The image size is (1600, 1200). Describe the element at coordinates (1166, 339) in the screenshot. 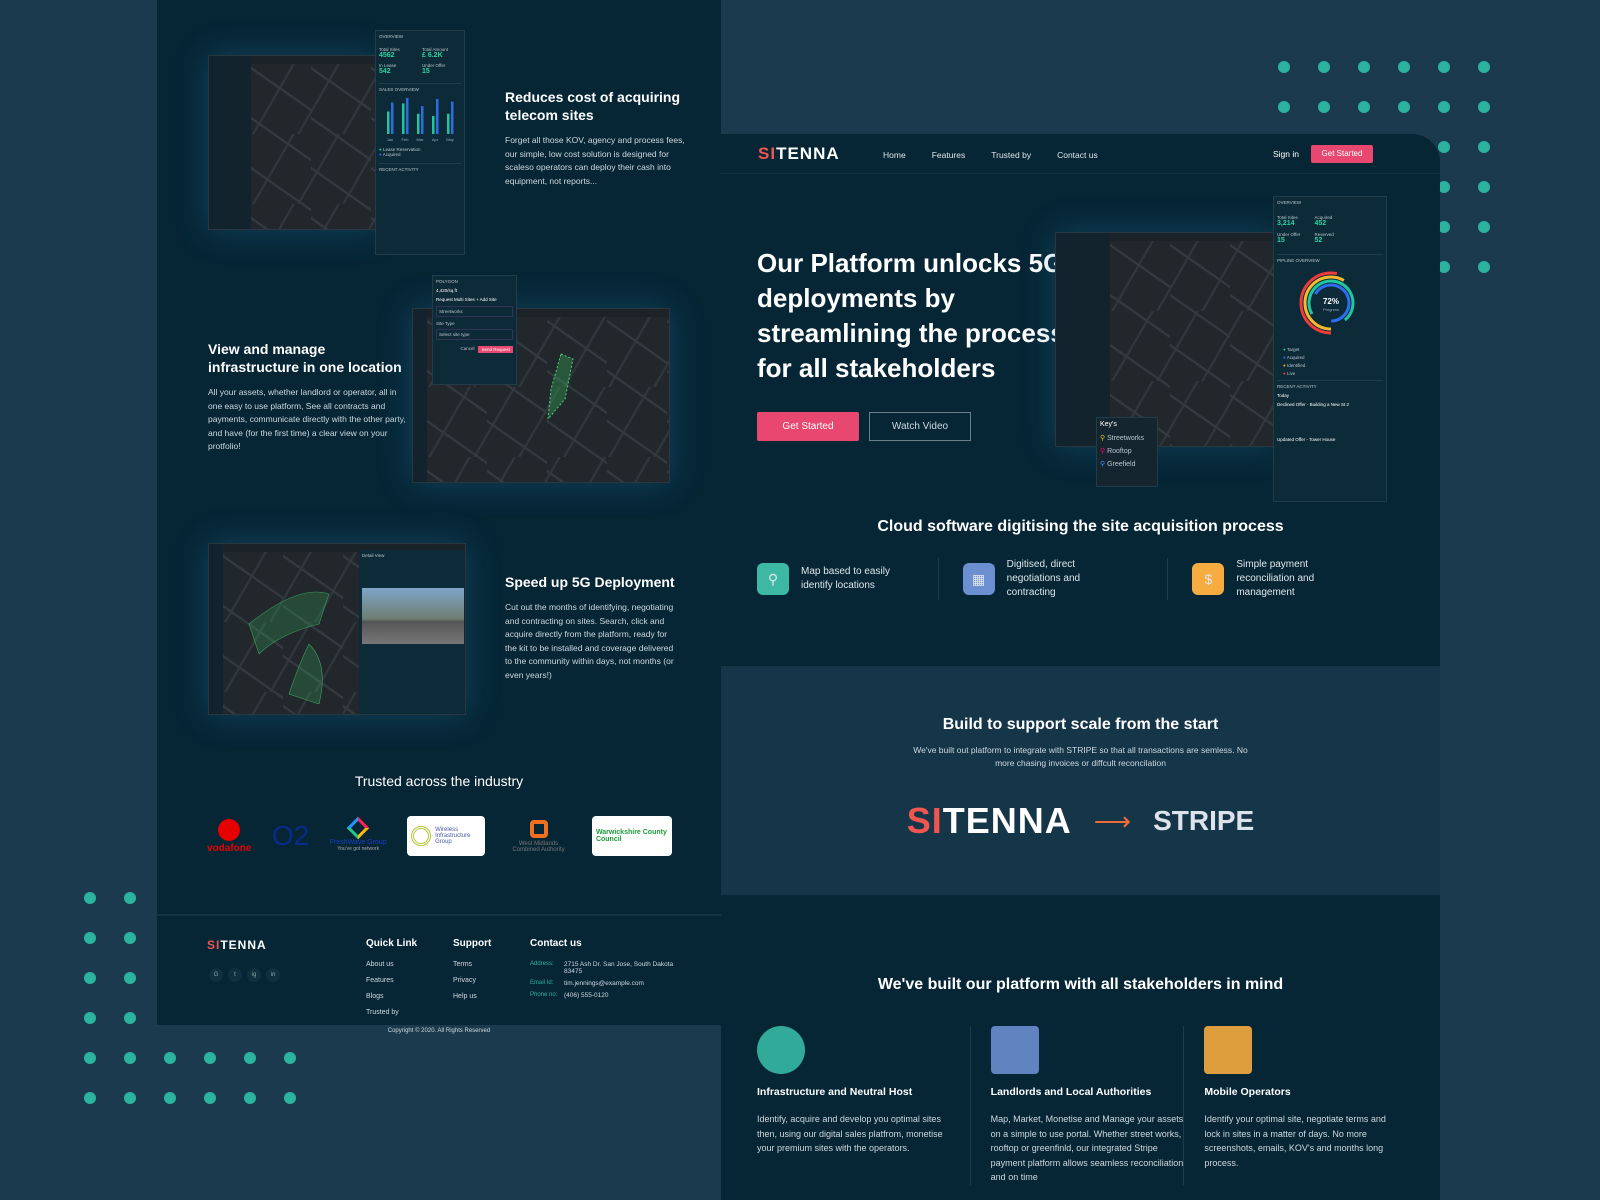

I see `hero-dashboard-mockup` at that location.